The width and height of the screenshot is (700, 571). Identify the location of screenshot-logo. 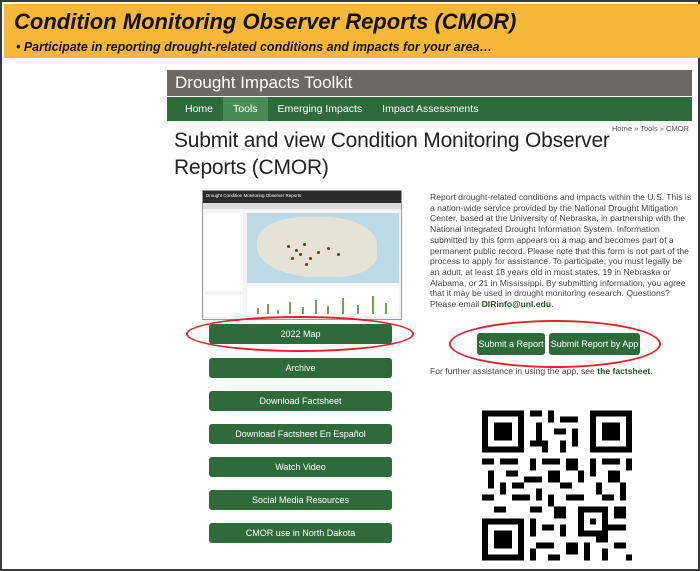
(224, 306).